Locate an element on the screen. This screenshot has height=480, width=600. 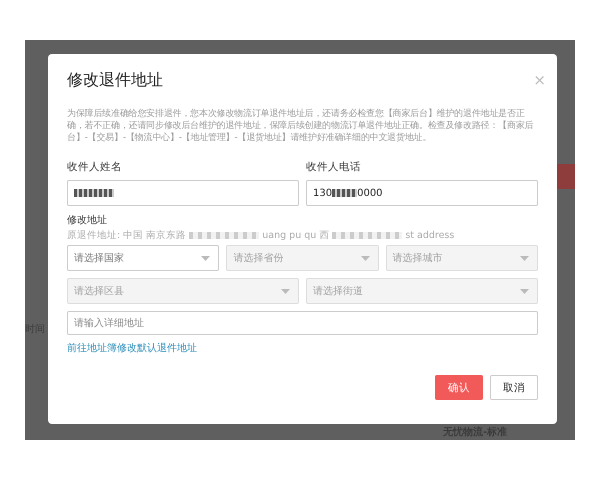
name-input is located at coordinates (183, 193).